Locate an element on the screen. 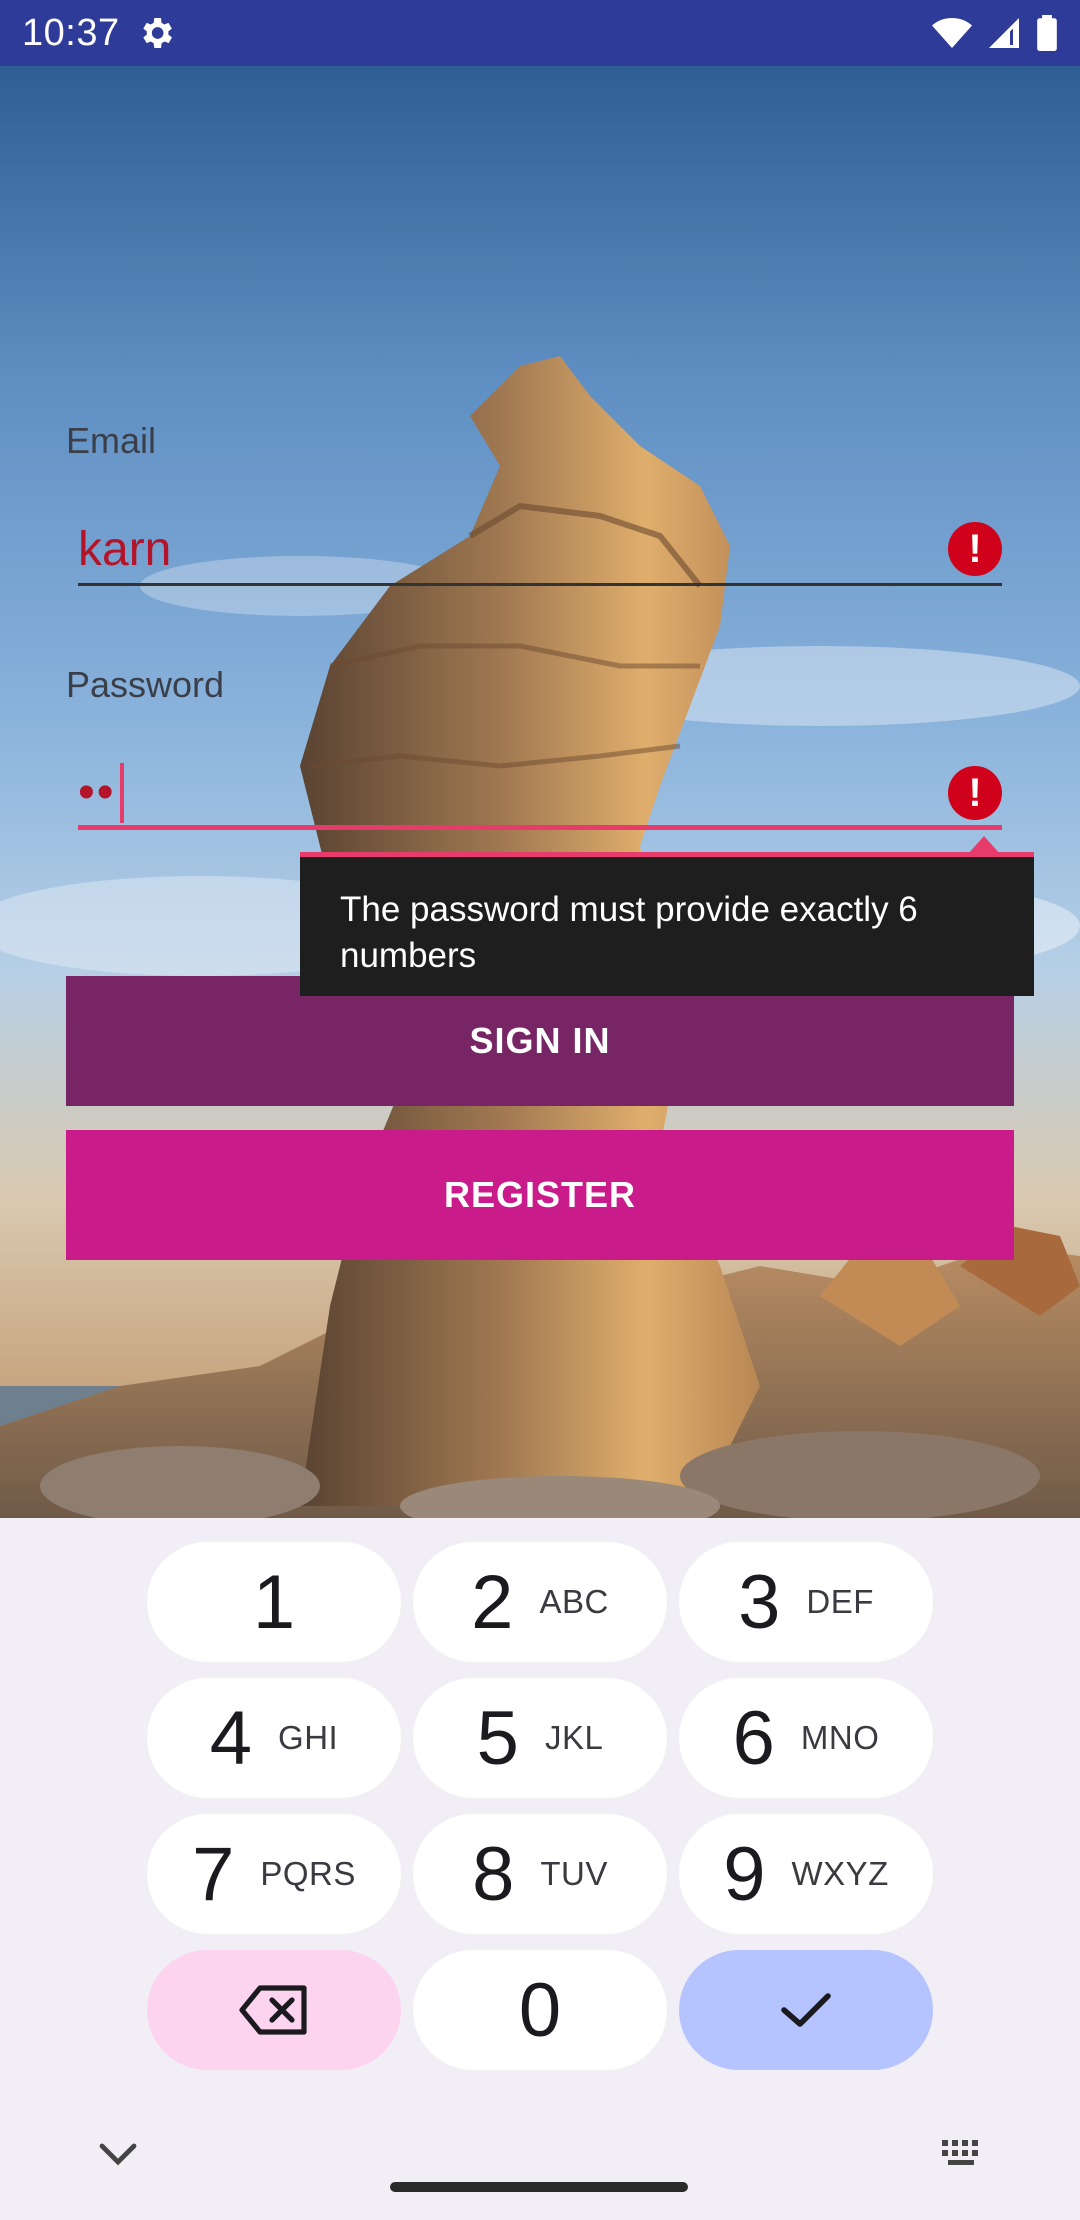 The height and width of the screenshot is (2220, 1080). key-digit: 7 is located at coordinates (213, 1874).